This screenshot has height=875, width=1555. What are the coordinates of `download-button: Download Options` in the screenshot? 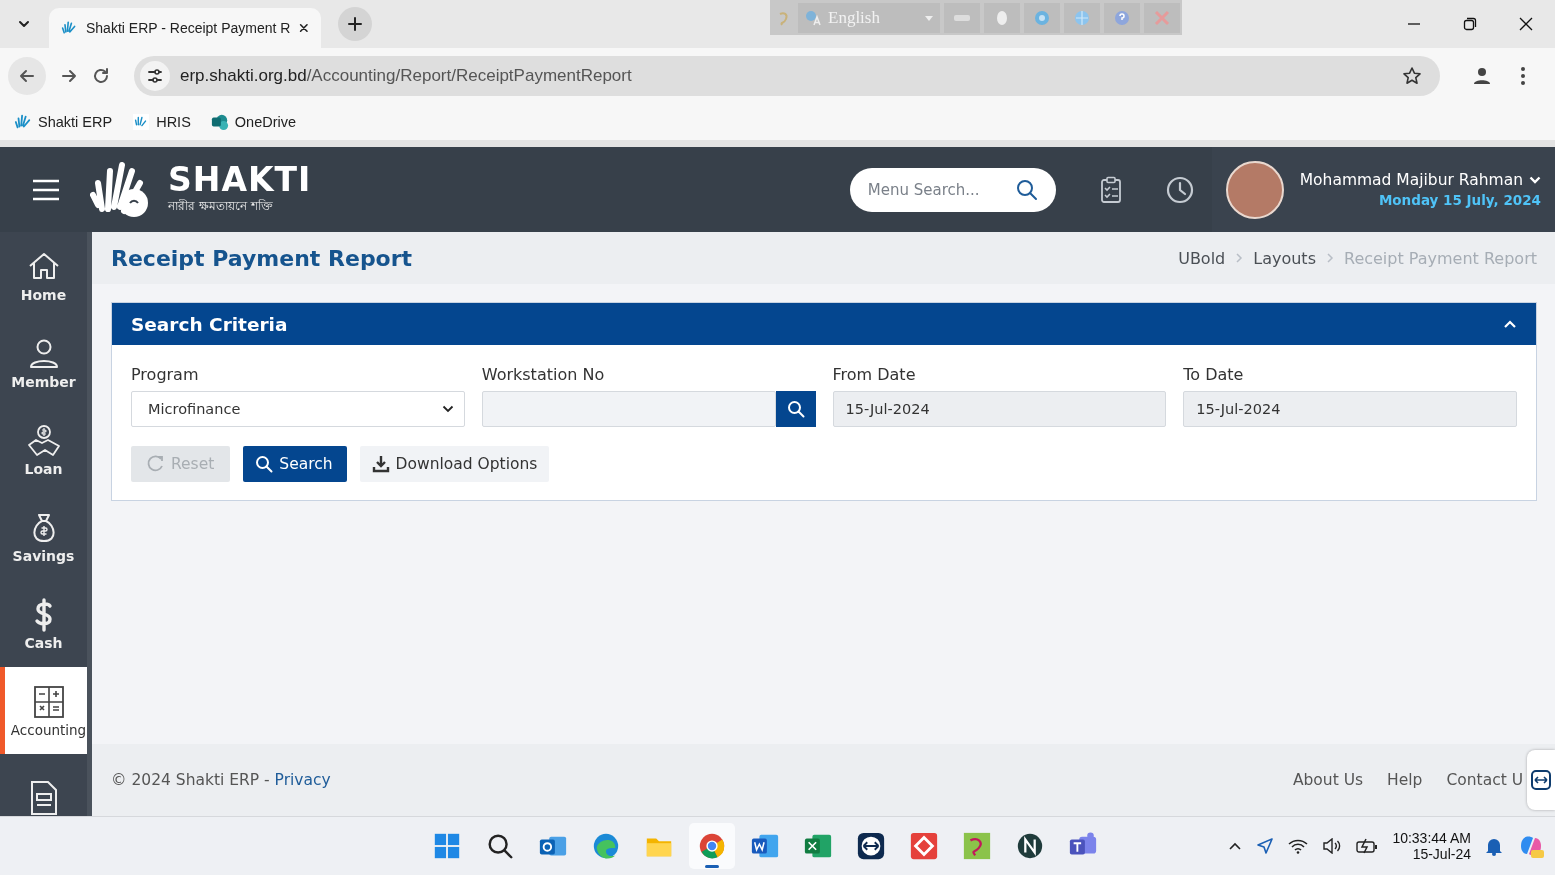 It's located at (454, 464).